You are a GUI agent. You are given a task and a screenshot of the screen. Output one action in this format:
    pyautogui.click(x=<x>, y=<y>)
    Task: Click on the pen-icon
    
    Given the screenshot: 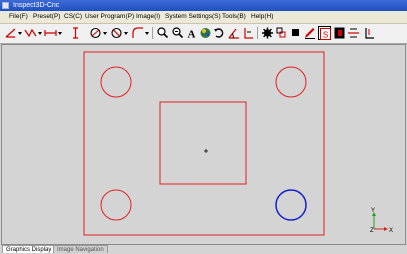 What is the action you would take?
    pyautogui.click(x=309, y=33)
    